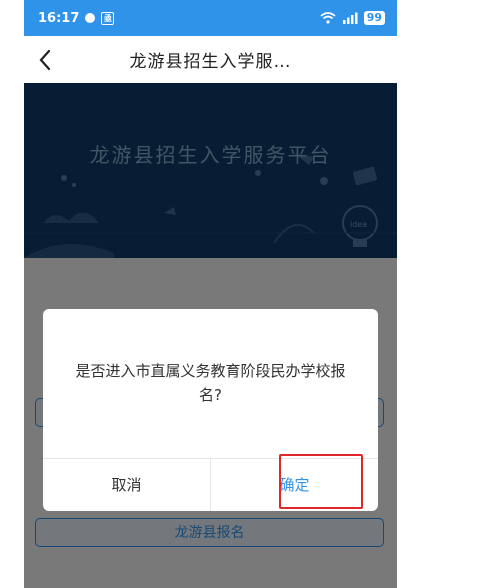 The image size is (496, 588). I want to click on status-left: 16:17 亟, so click(76, 18).